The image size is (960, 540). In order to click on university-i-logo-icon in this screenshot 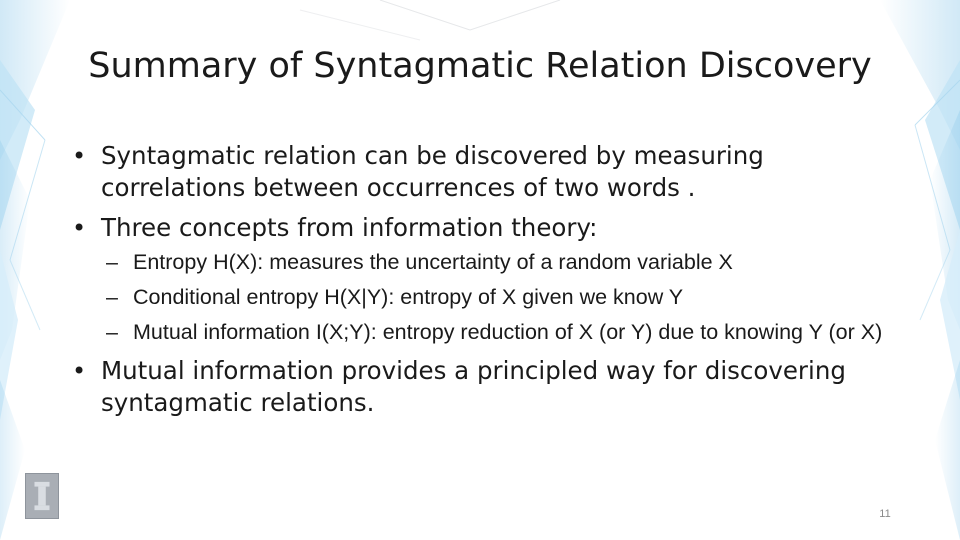, I will do `click(42, 496)`.